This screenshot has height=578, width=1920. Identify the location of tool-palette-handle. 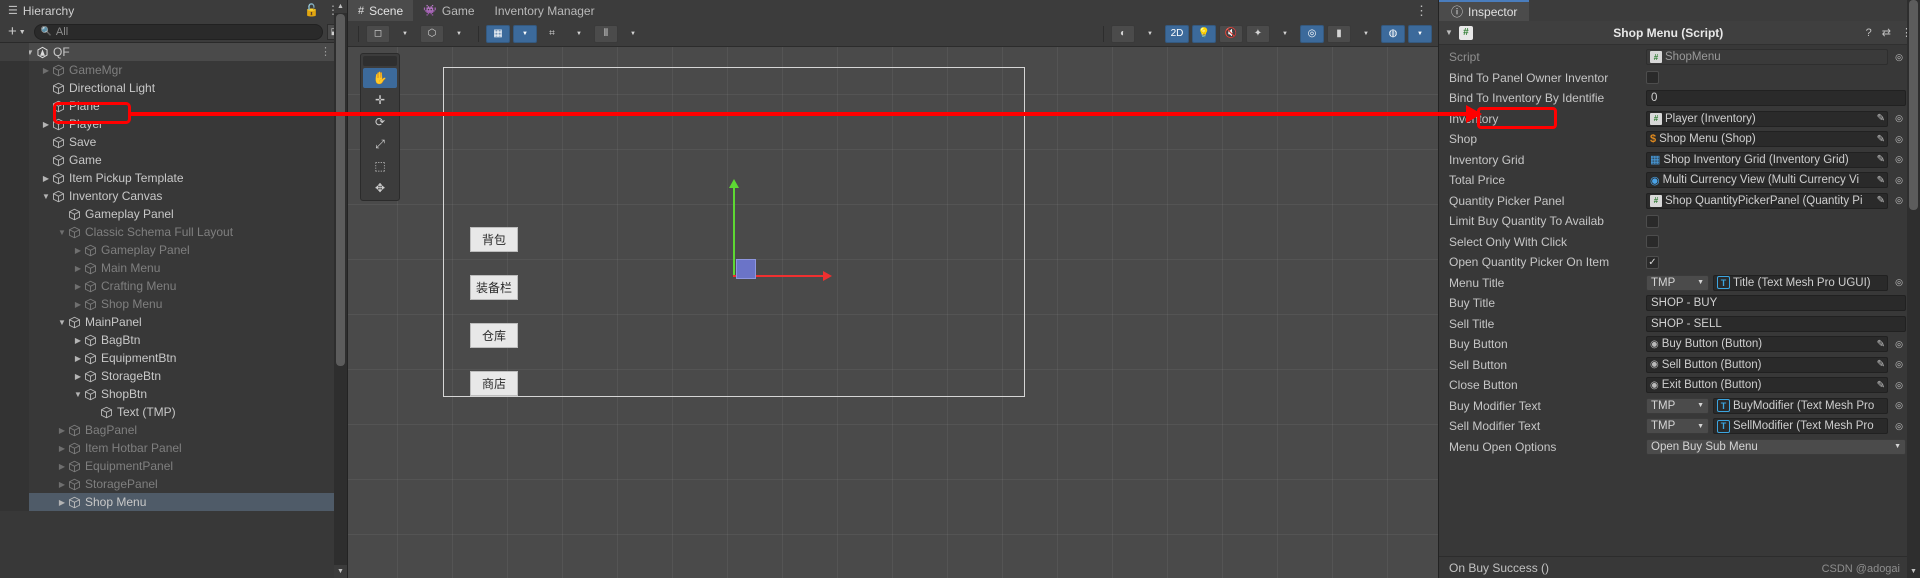
(380, 61).